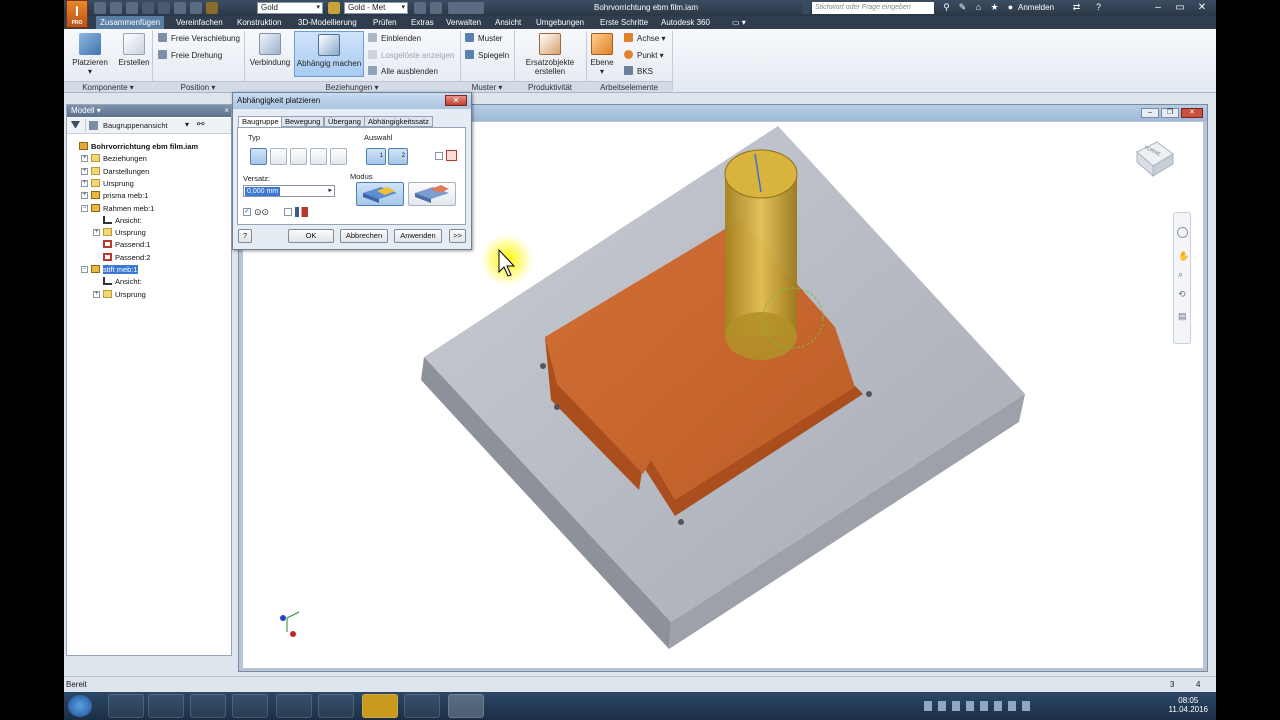 The image size is (1280, 720). I want to click on mate-mode-button, so click(380, 194).